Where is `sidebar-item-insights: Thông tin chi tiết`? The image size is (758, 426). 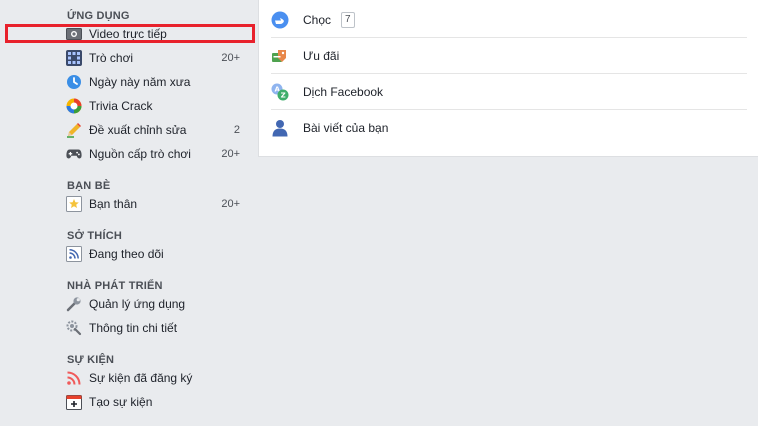 sidebar-item-insights: Thông tin chi tiết is located at coordinates (154, 328).